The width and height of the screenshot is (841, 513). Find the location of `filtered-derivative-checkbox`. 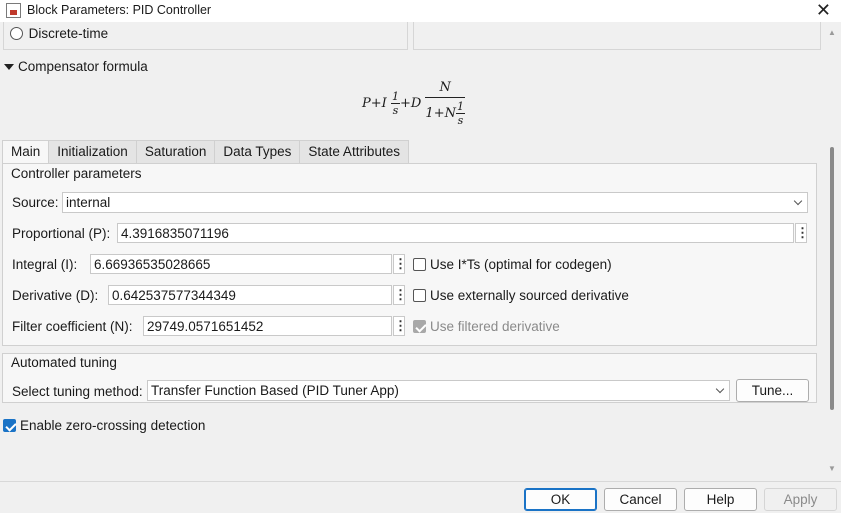

filtered-derivative-checkbox is located at coordinates (419, 326).